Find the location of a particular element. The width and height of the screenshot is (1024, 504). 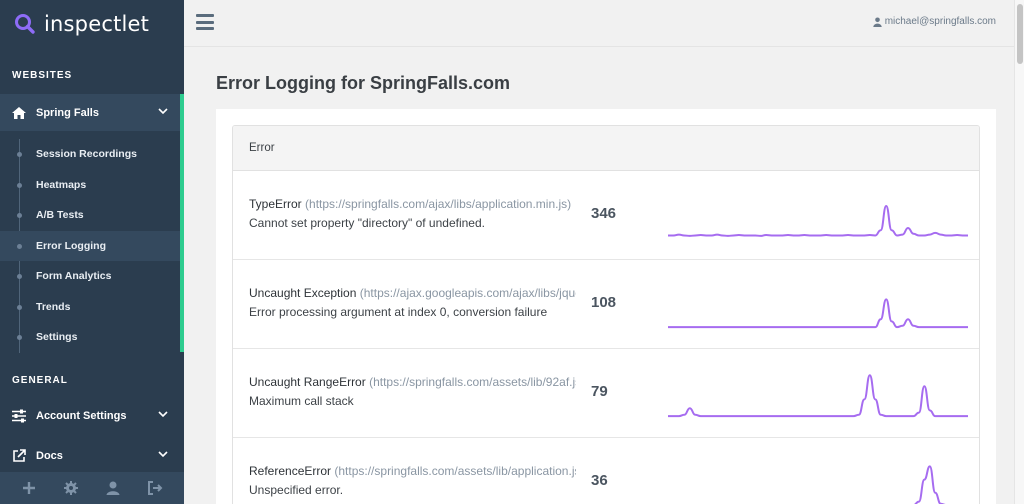

sliders-icon is located at coordinates (19, 416).